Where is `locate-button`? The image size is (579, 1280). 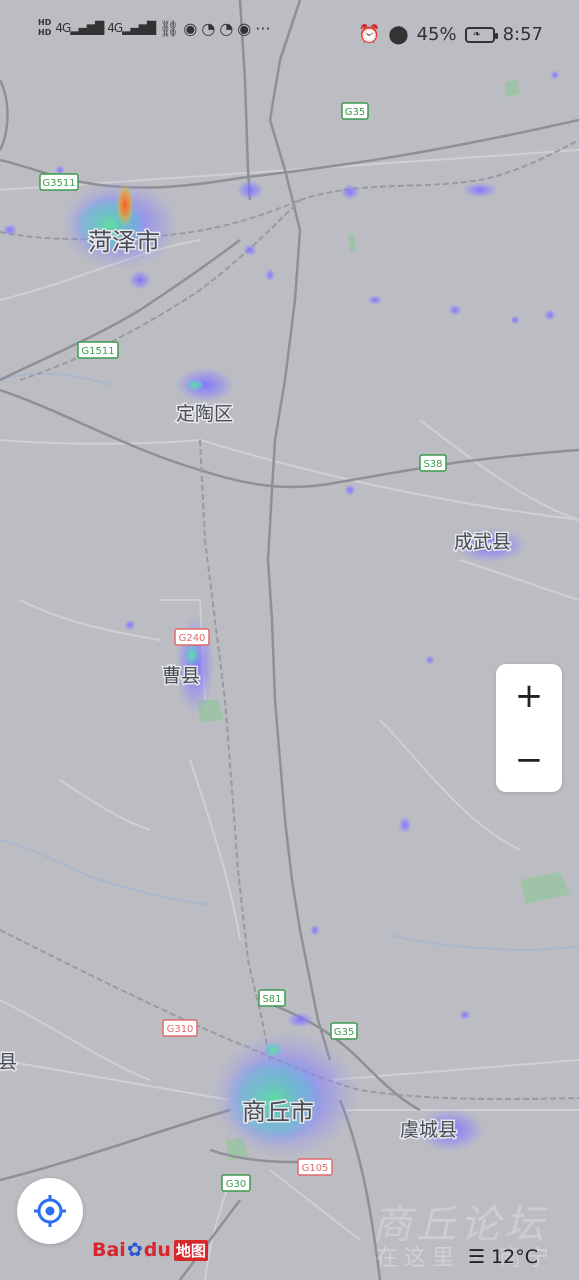 locate-button is located at coordinates (50, 1211).